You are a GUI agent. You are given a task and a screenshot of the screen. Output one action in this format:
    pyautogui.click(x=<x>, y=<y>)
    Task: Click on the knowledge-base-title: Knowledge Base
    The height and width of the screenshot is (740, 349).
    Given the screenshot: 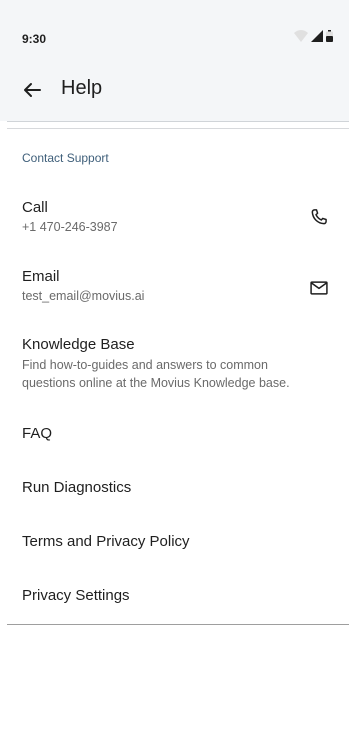 What is the action you would take?
    pyautogui.click(x=78, y=344)
    